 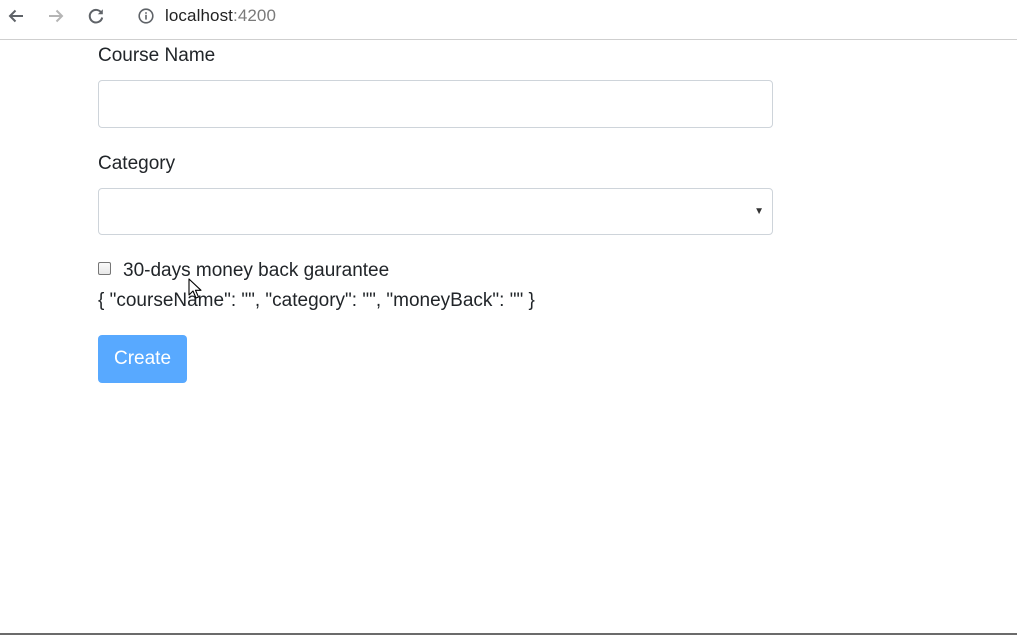 I want to click on course-name-label: Course Name, so click(x=157, y=55).